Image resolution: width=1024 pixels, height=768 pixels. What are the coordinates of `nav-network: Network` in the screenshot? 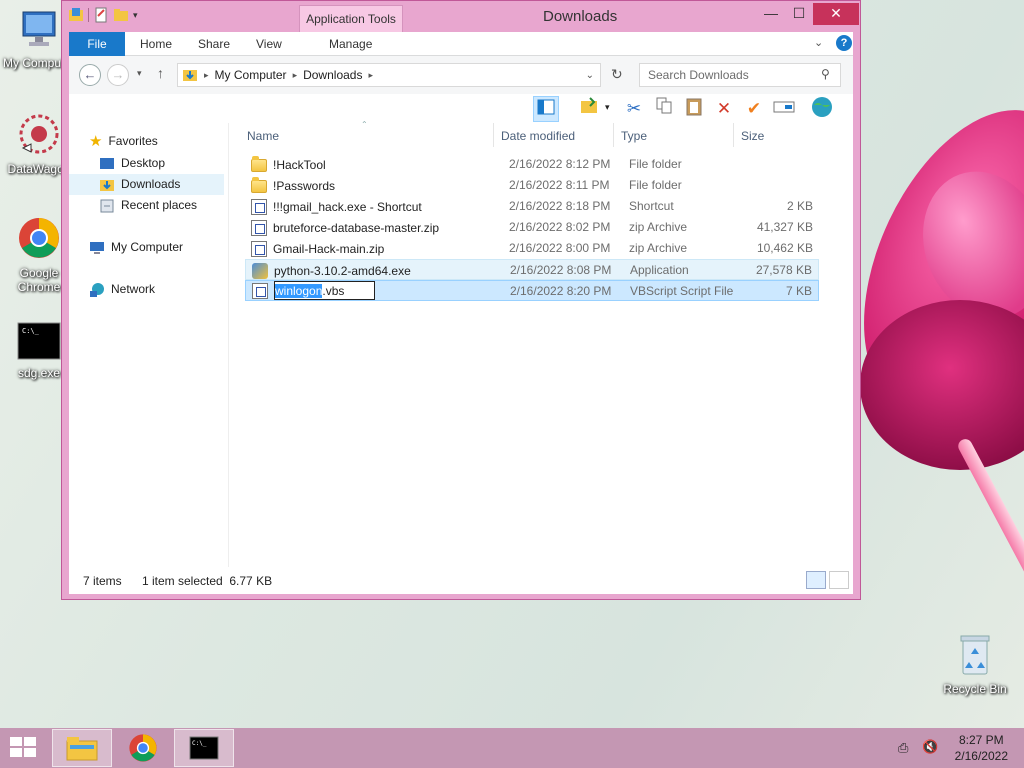 It's located at (122, 289).